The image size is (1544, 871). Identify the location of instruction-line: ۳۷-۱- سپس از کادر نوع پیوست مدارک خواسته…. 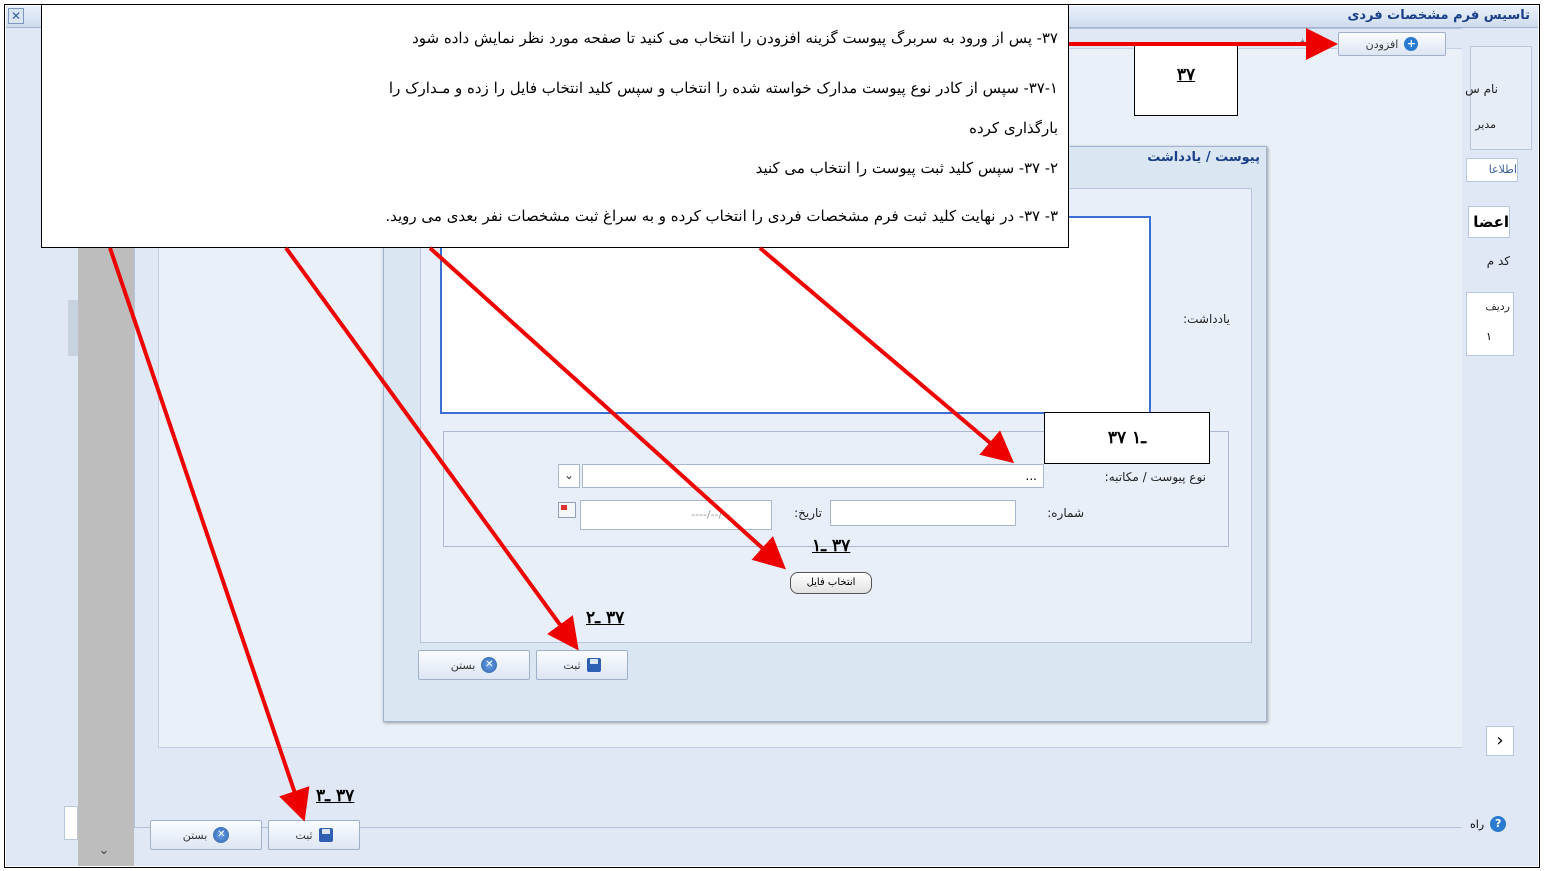
(723, 88).